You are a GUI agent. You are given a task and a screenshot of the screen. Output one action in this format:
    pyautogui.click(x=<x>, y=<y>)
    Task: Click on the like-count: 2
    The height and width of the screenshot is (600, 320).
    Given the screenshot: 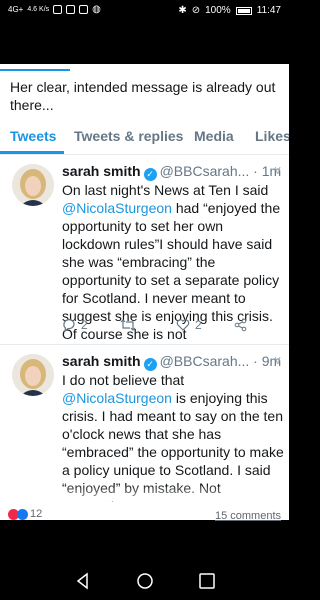 What is the action you would take?
    pyautogui.click(x=198, y=325)
    